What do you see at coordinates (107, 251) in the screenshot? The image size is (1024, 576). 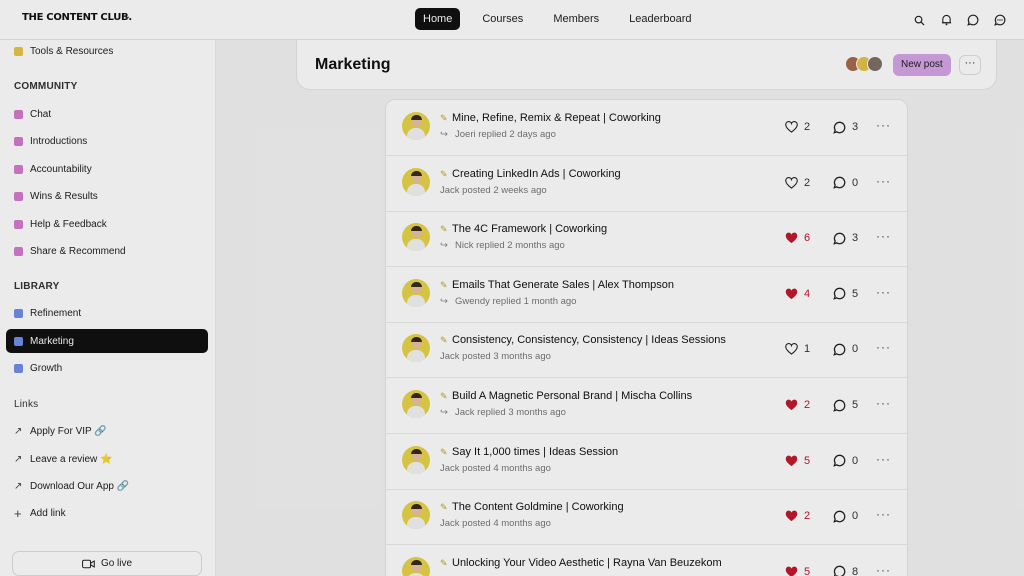 I see `sidebar-item-share-recommend: Share & Recommend` at bounding box center [107, 251].